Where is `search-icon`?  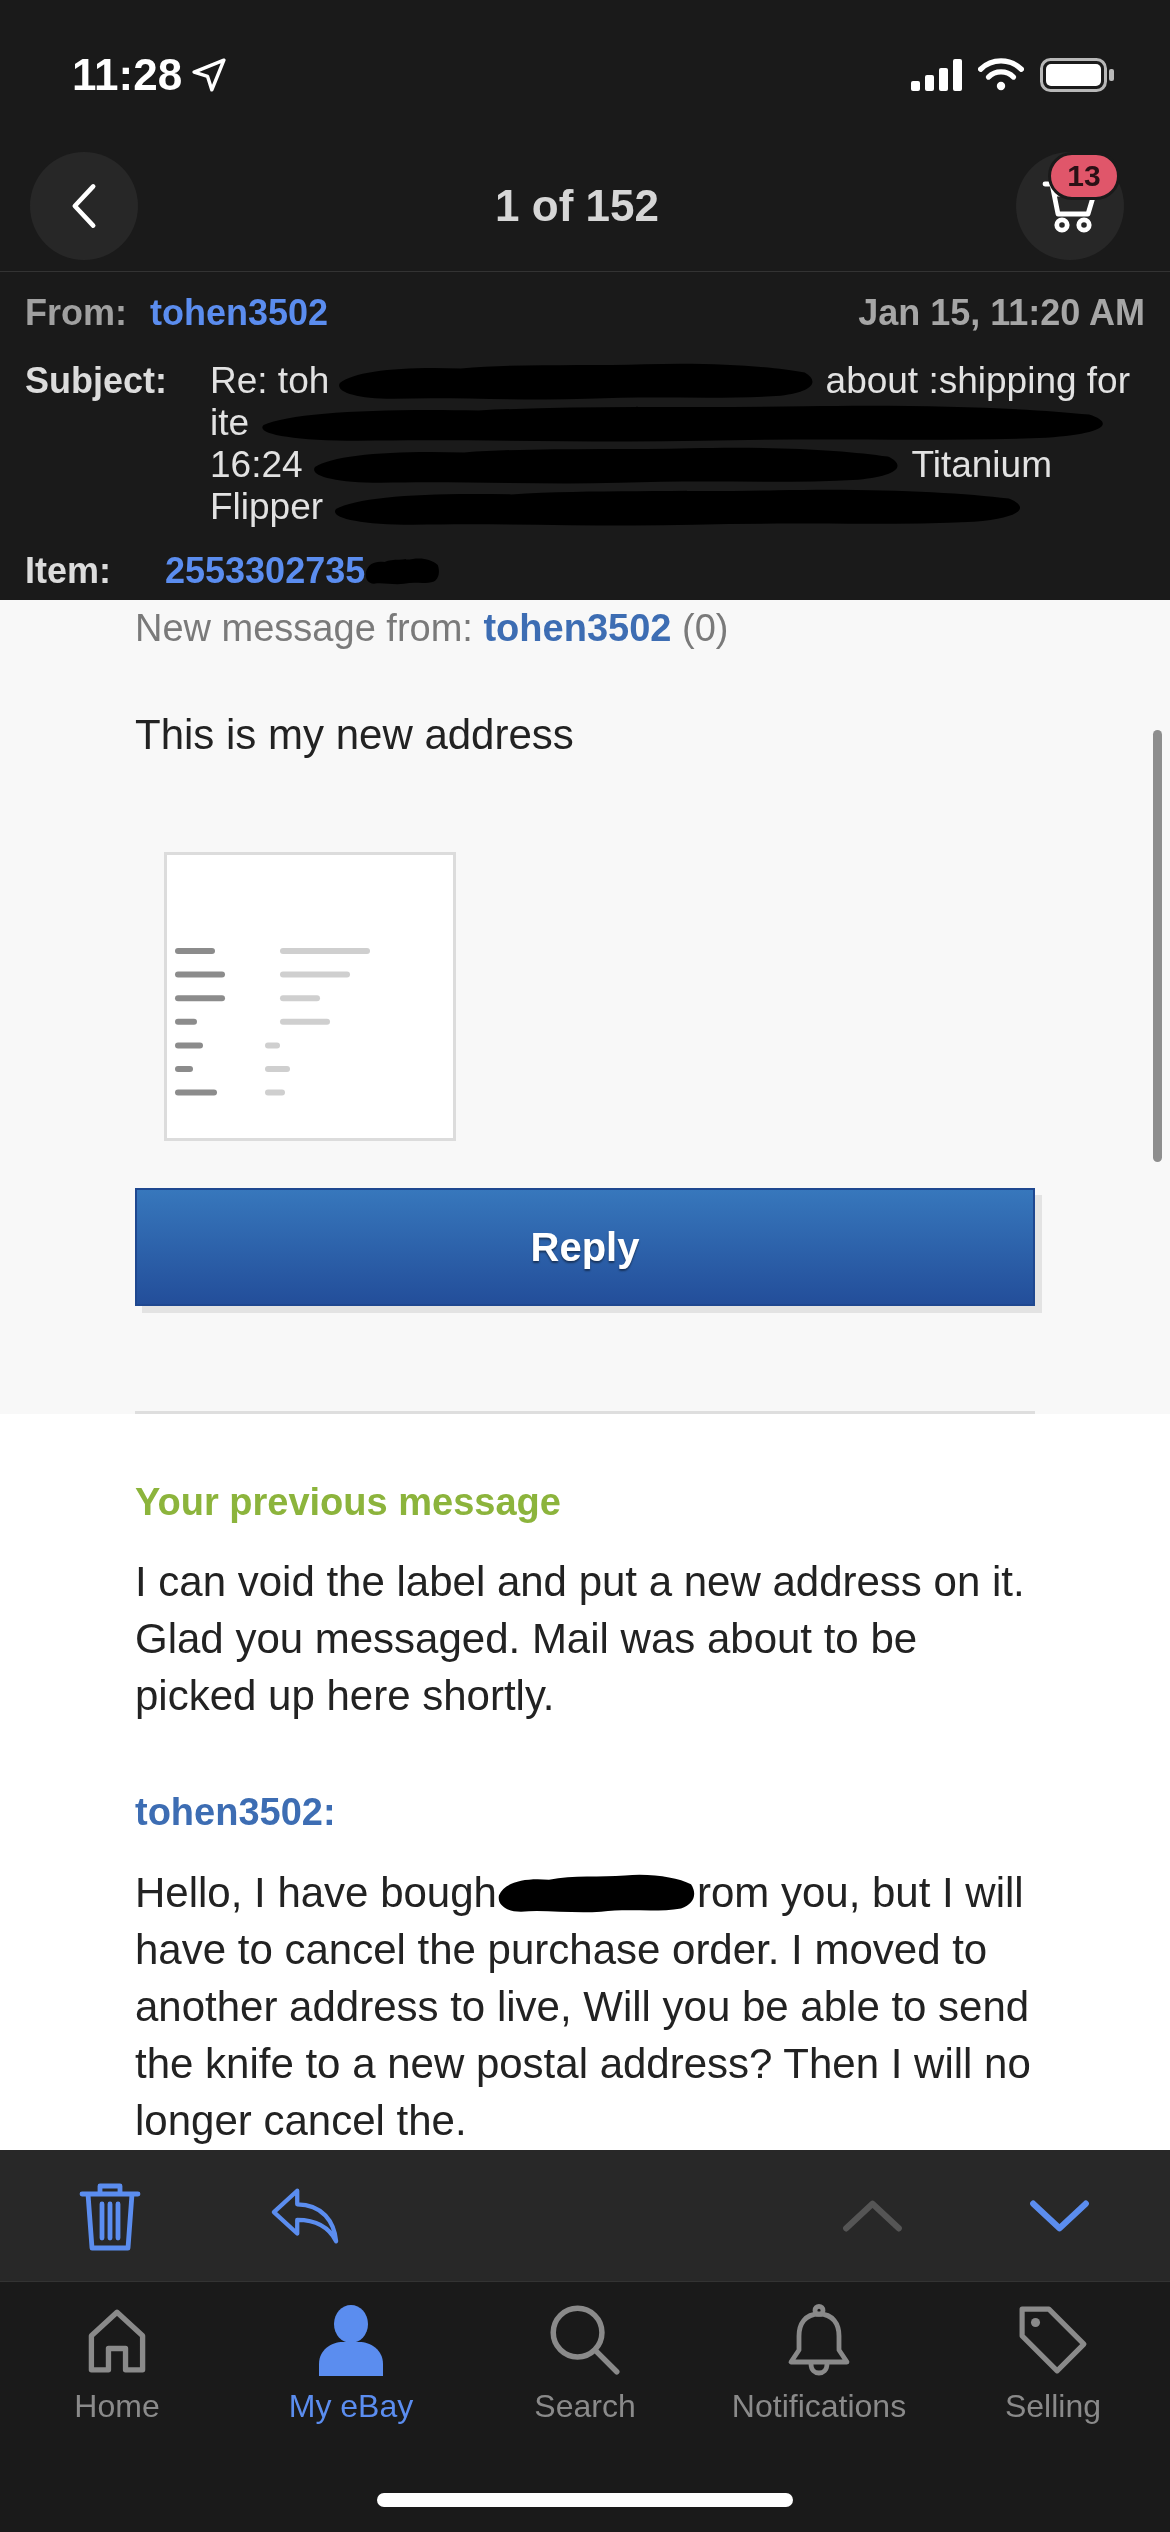 search-icon is located at coordinates (585, 2340).